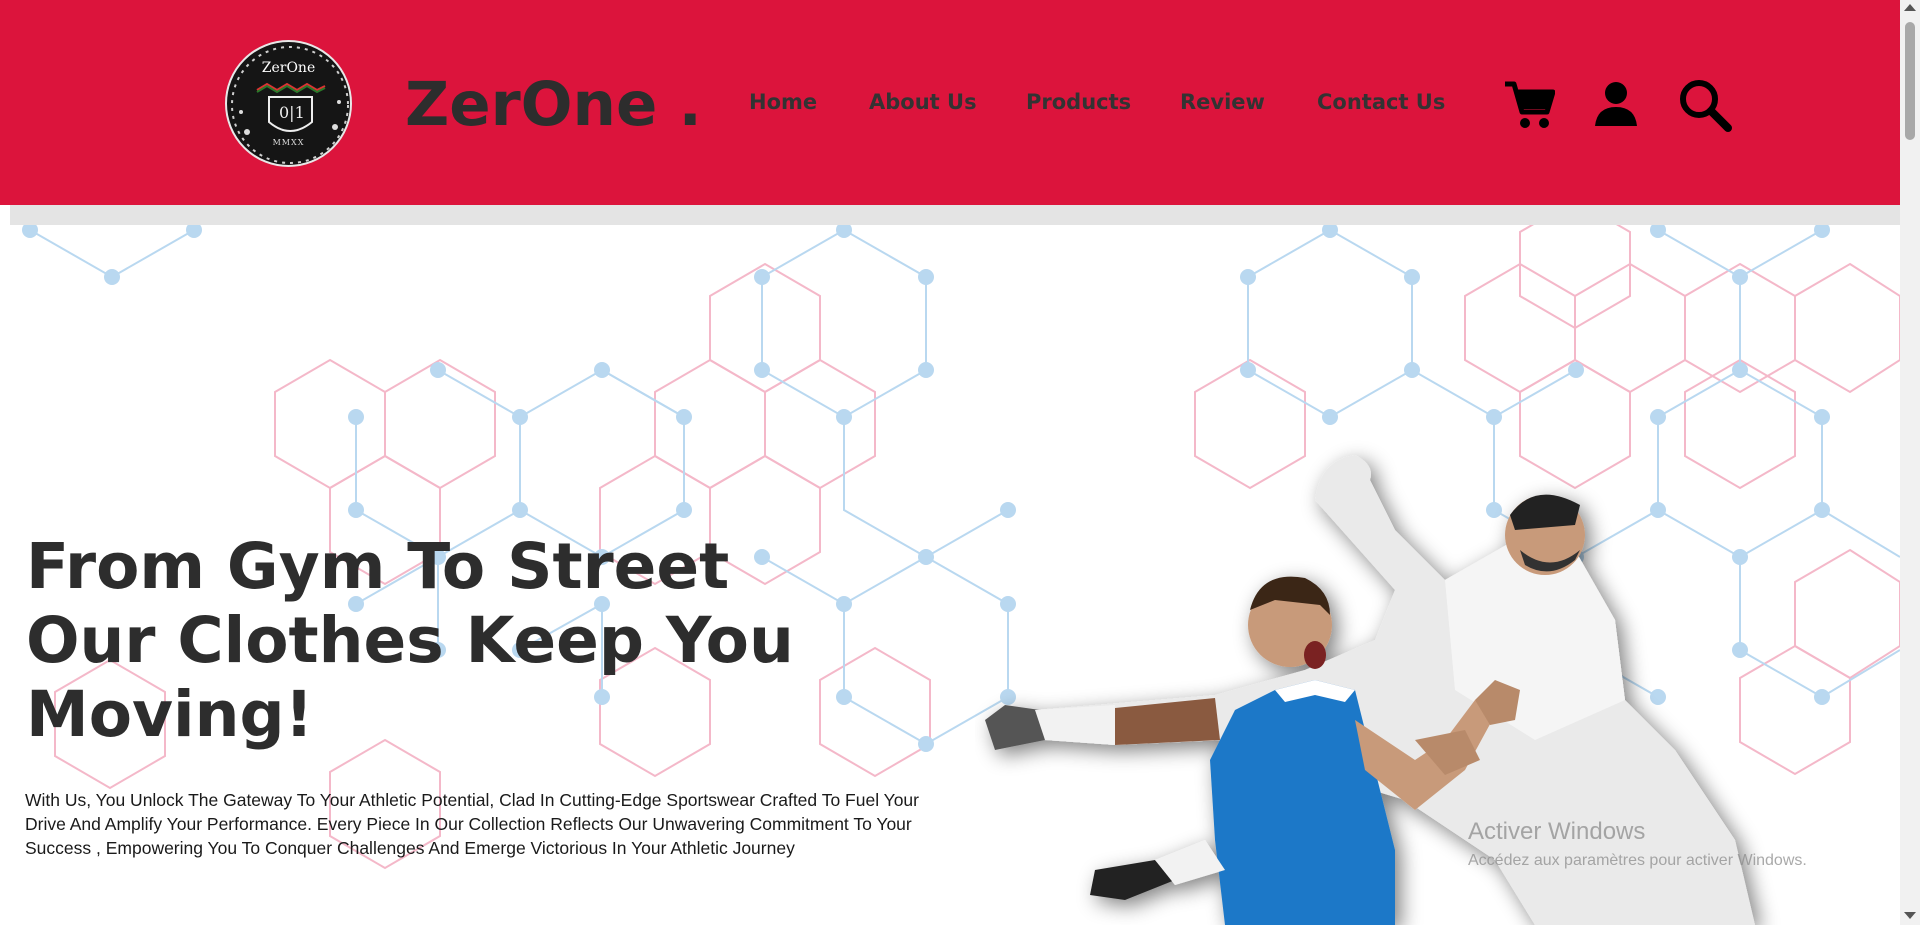 This screenshot has width=1920, height=925. What do you see at coordinates (292, 112) in the screenshot?
I see `svg-text: 0|1` at bounding box center [292, 112].